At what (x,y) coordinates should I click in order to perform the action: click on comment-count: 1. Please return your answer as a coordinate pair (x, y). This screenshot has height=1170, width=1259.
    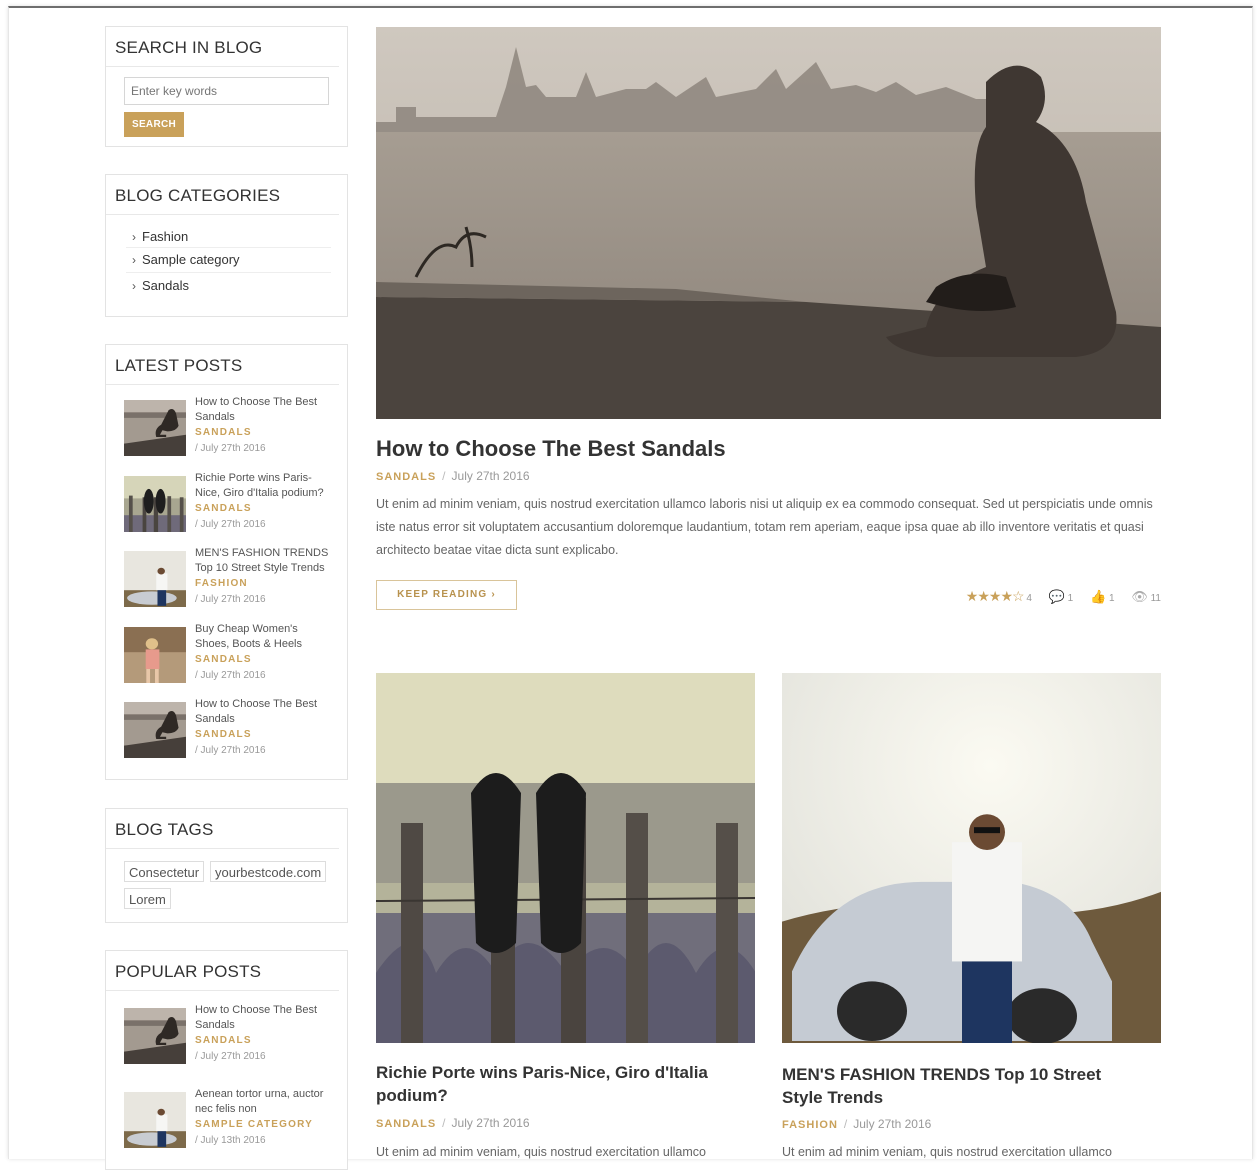
    Looking at the image, I should click on (1070, 598).